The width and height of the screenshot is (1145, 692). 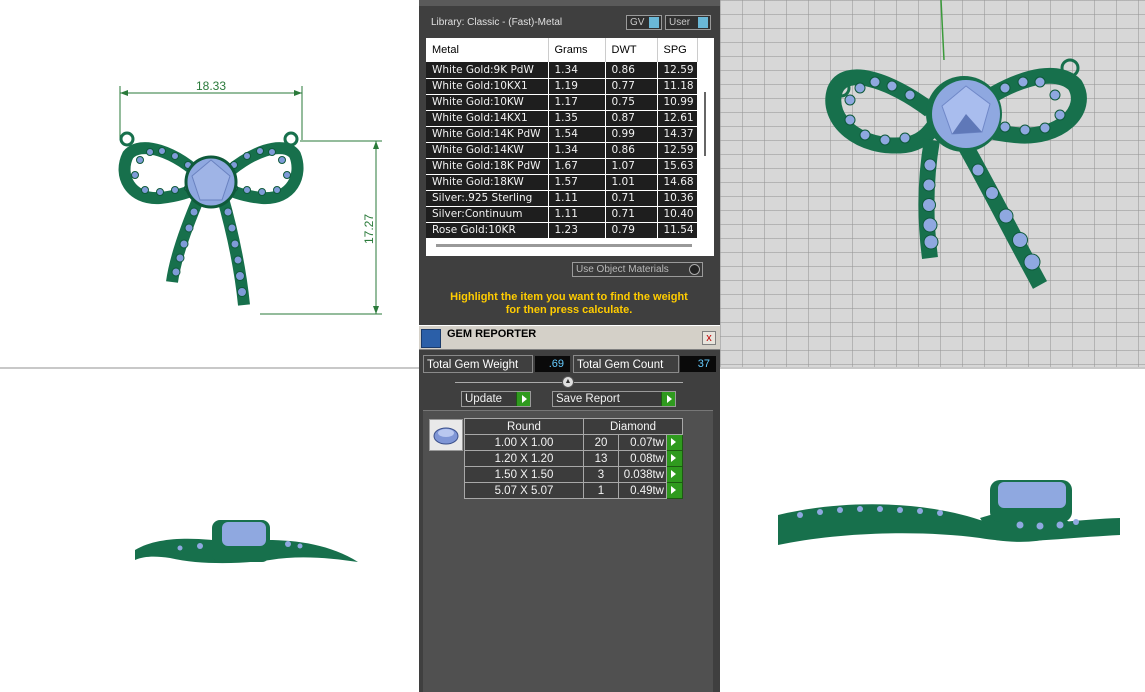 I want to click on metal-cell: 0.77, so click(x=631, y=86).